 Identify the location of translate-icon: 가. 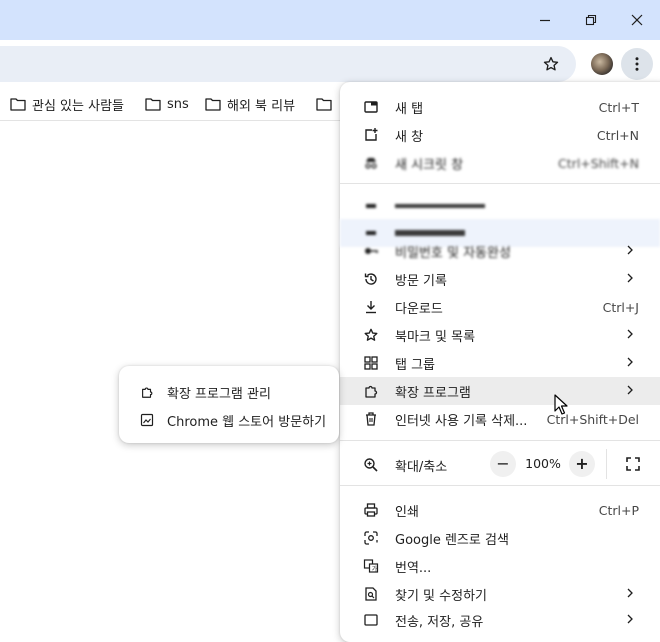
(371, 566).